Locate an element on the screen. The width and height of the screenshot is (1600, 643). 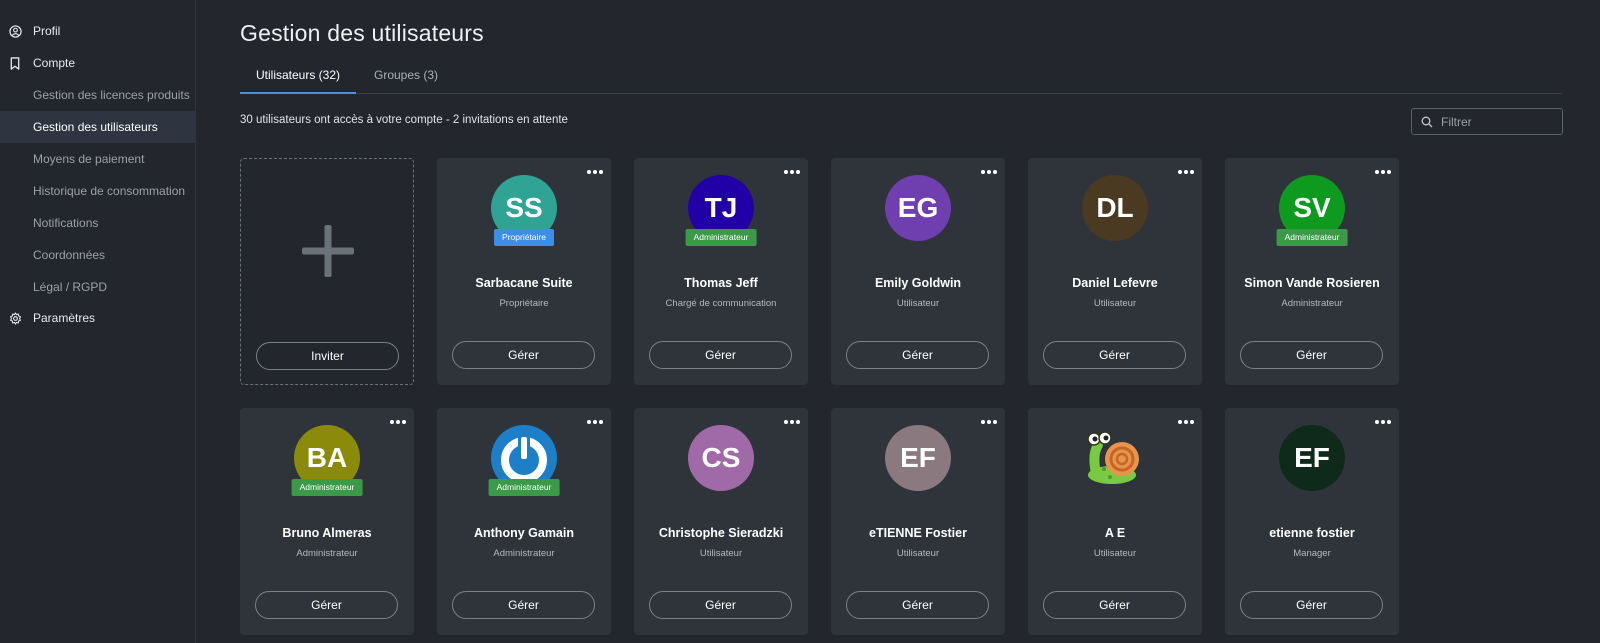
user-name: Anthony Gamain is located at coordinates (523, 533).